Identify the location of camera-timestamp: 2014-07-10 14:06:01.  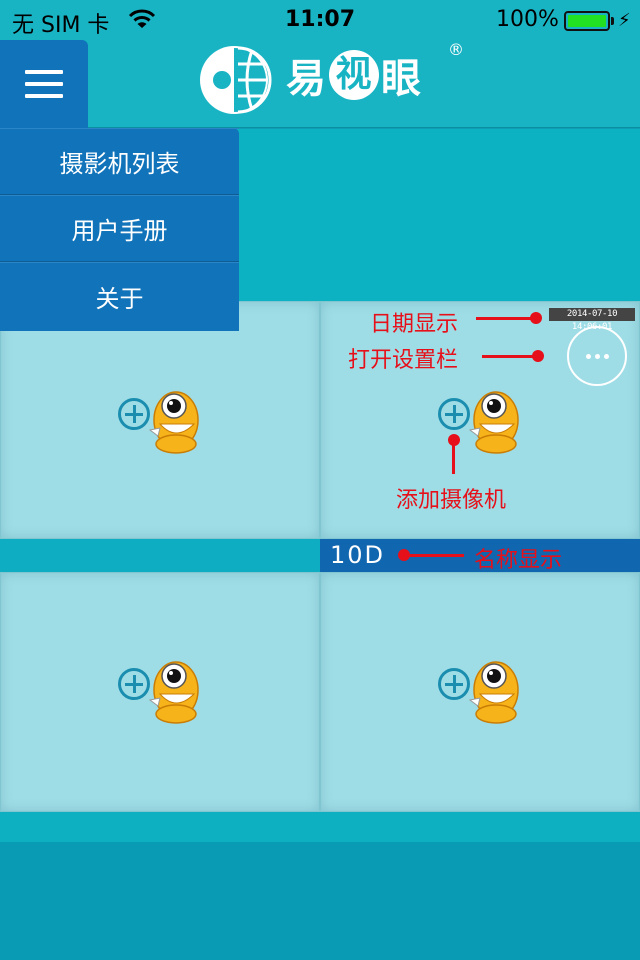
(592, 320).